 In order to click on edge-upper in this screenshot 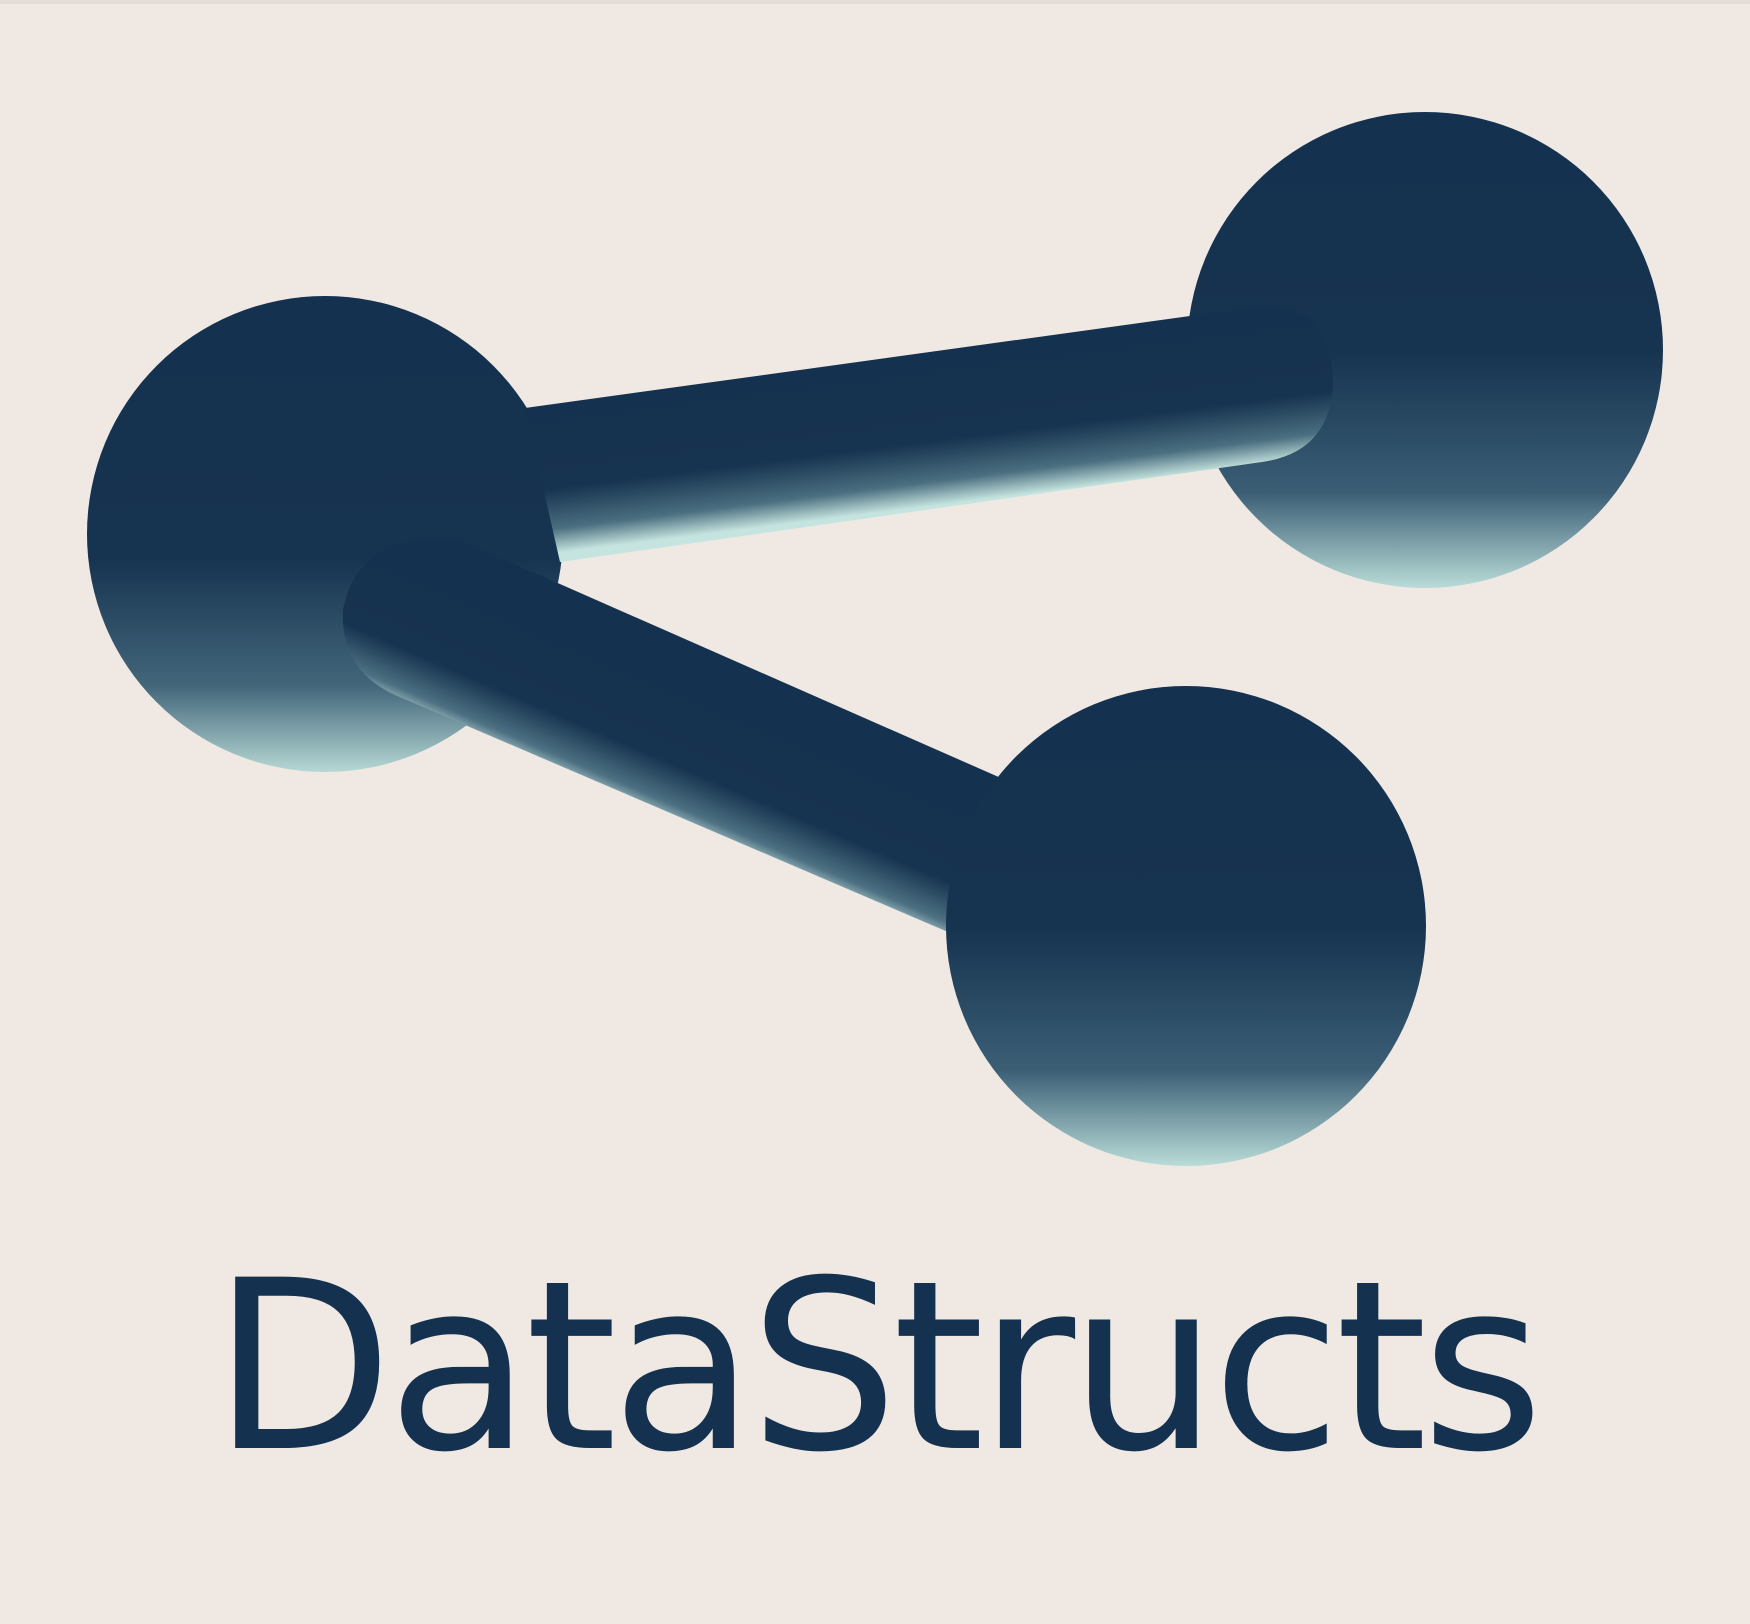, I will do `click(929, 434)`.